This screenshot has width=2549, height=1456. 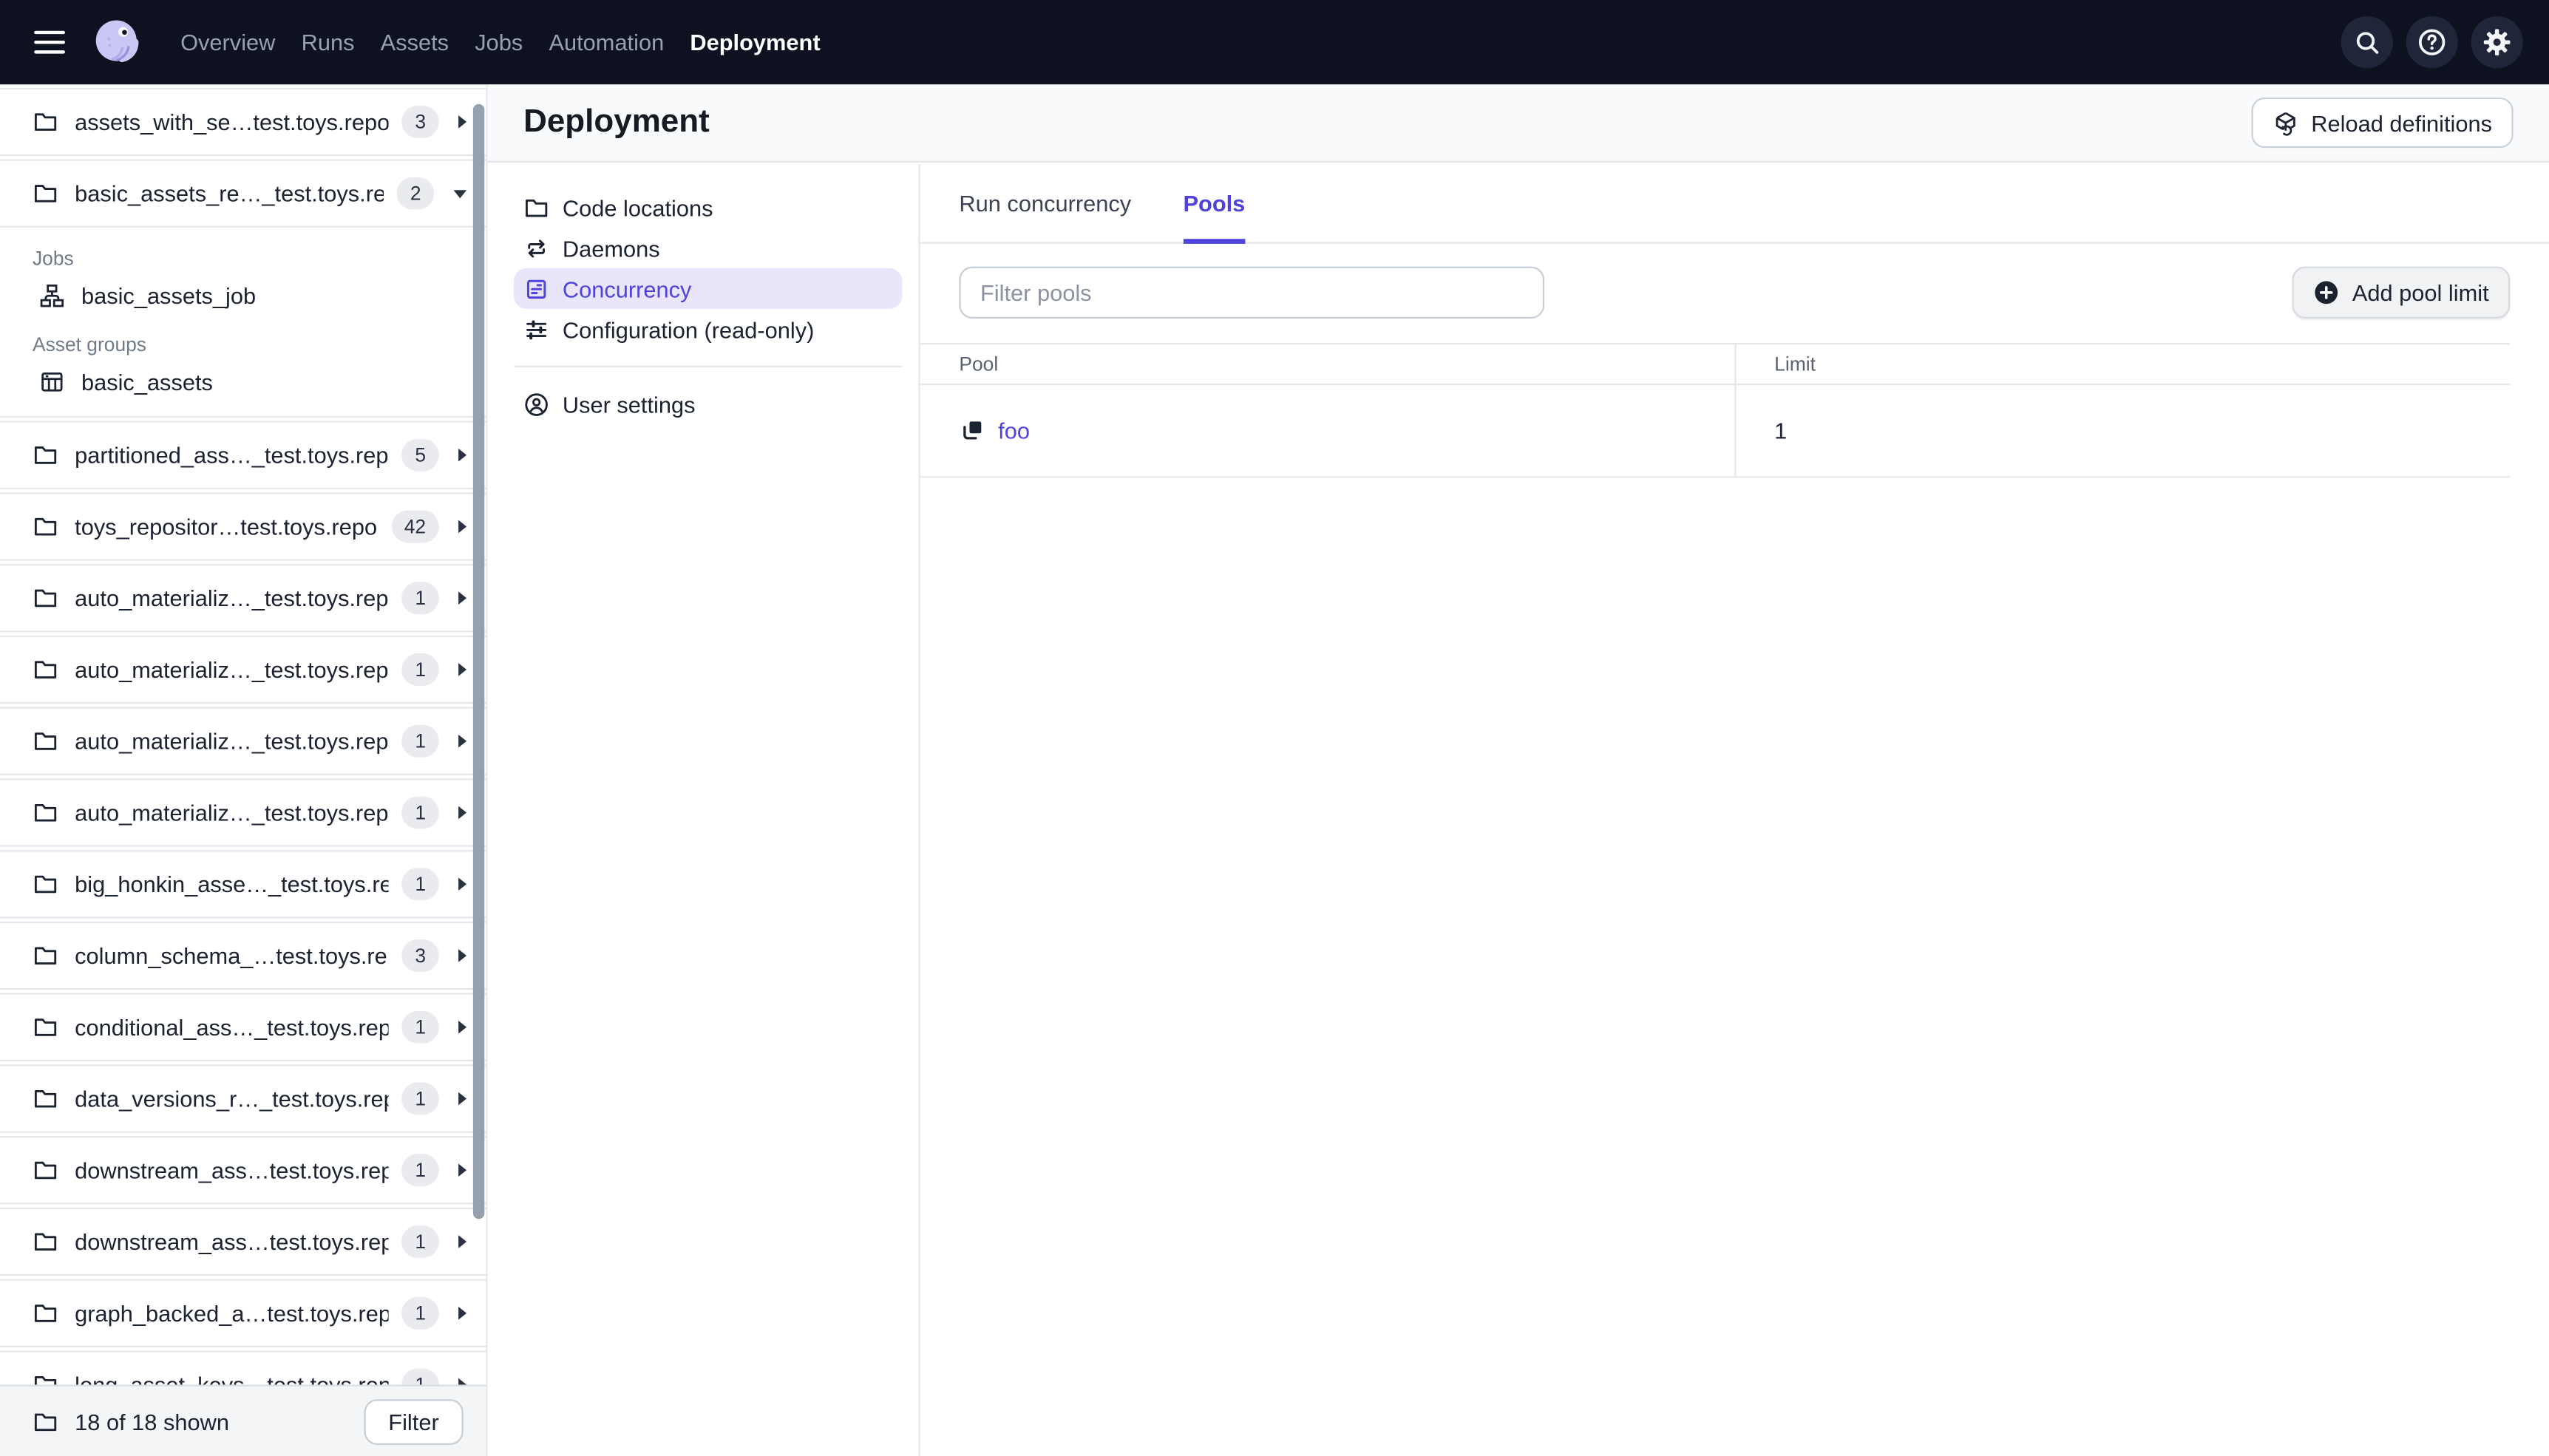 I want to click on sidebar-item-label: basic_assets, so click(x=147, y=382).